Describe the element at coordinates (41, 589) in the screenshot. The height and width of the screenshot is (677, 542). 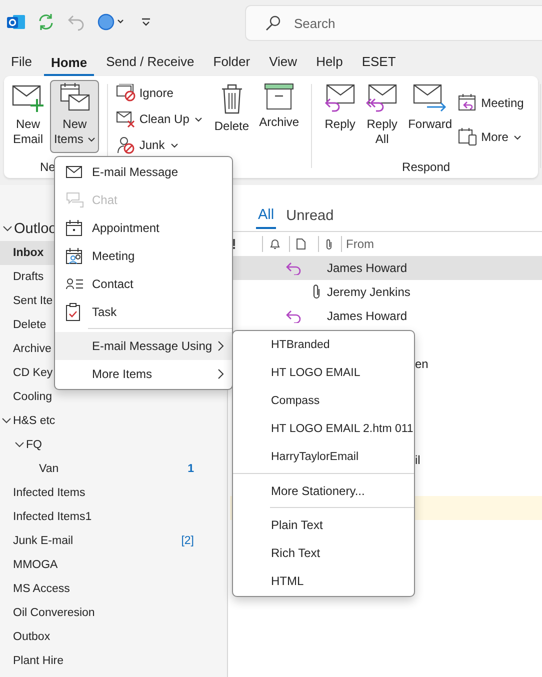
I see `folder-name: MS Access` at that location.